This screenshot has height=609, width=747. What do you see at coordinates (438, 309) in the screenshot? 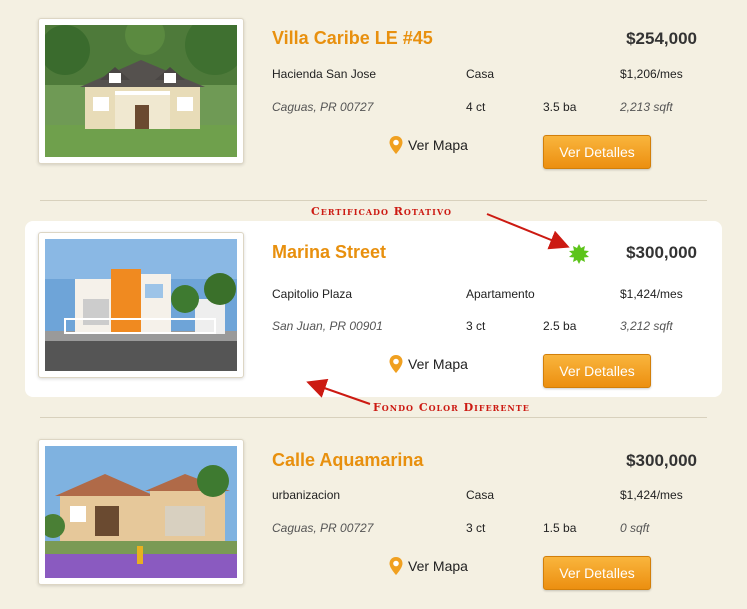
I see `annotation-arrows` at bounding box center [438, 309].